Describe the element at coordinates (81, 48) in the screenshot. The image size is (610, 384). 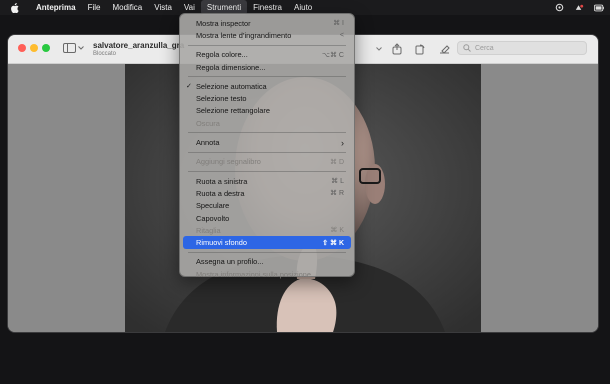
I see `chevron-down-icon` at that location.